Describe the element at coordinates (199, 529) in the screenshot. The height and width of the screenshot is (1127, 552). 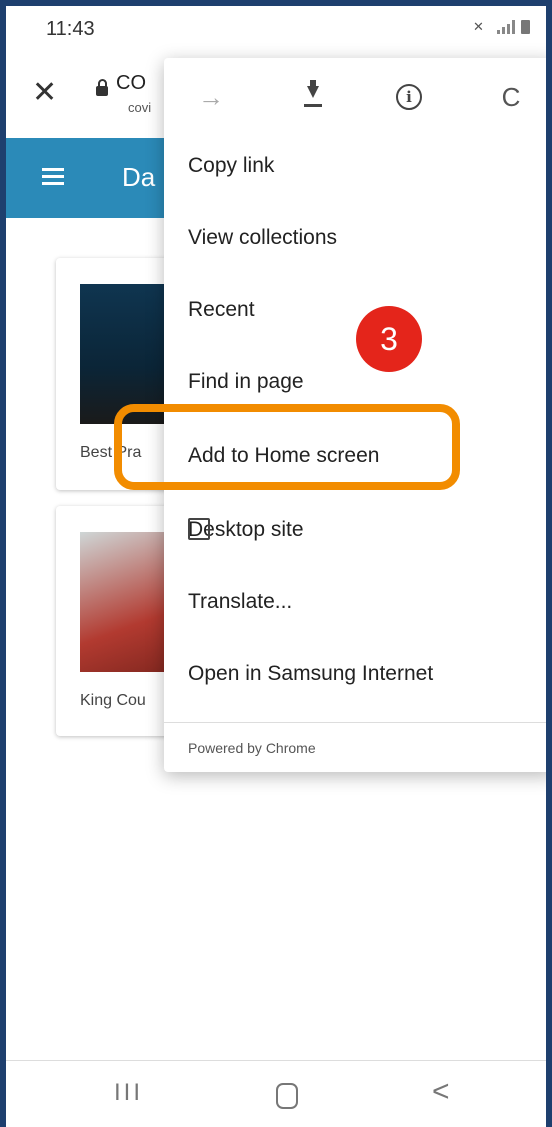
I see `desktop-site-checkbox` at that location.